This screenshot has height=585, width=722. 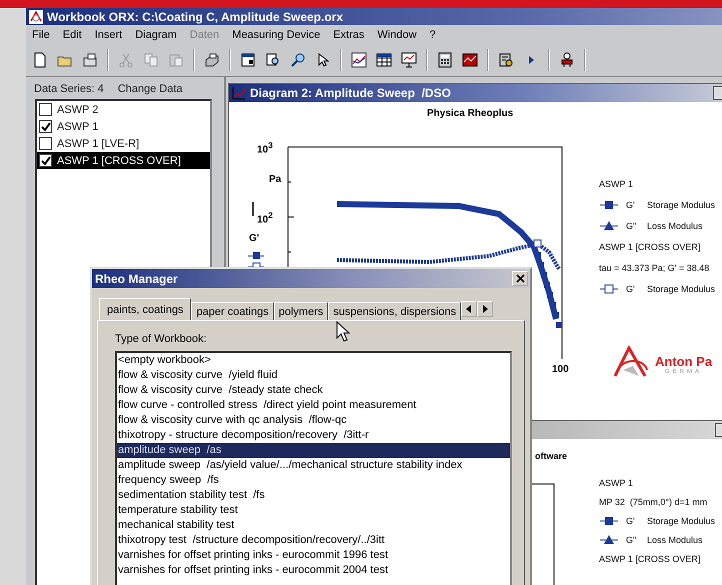 What do you see at coordinates (348, 35) in the screenshot?
I see `menu-item: Extras` at bounding box center [348, 35].